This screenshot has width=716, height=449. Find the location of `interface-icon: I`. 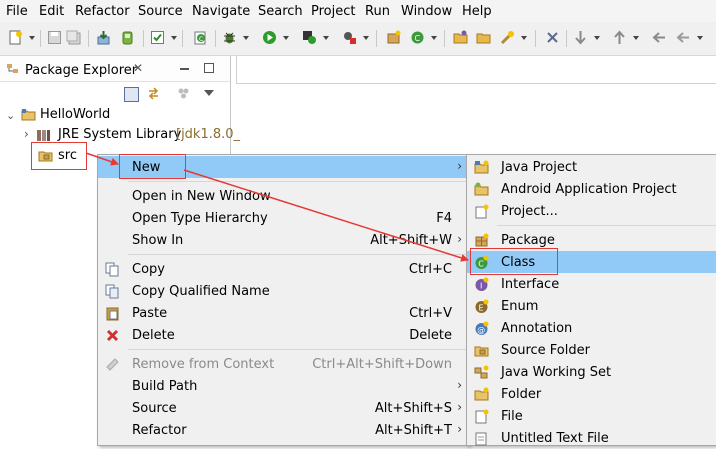

interface-icon: I is located at coordinates (481, 284).